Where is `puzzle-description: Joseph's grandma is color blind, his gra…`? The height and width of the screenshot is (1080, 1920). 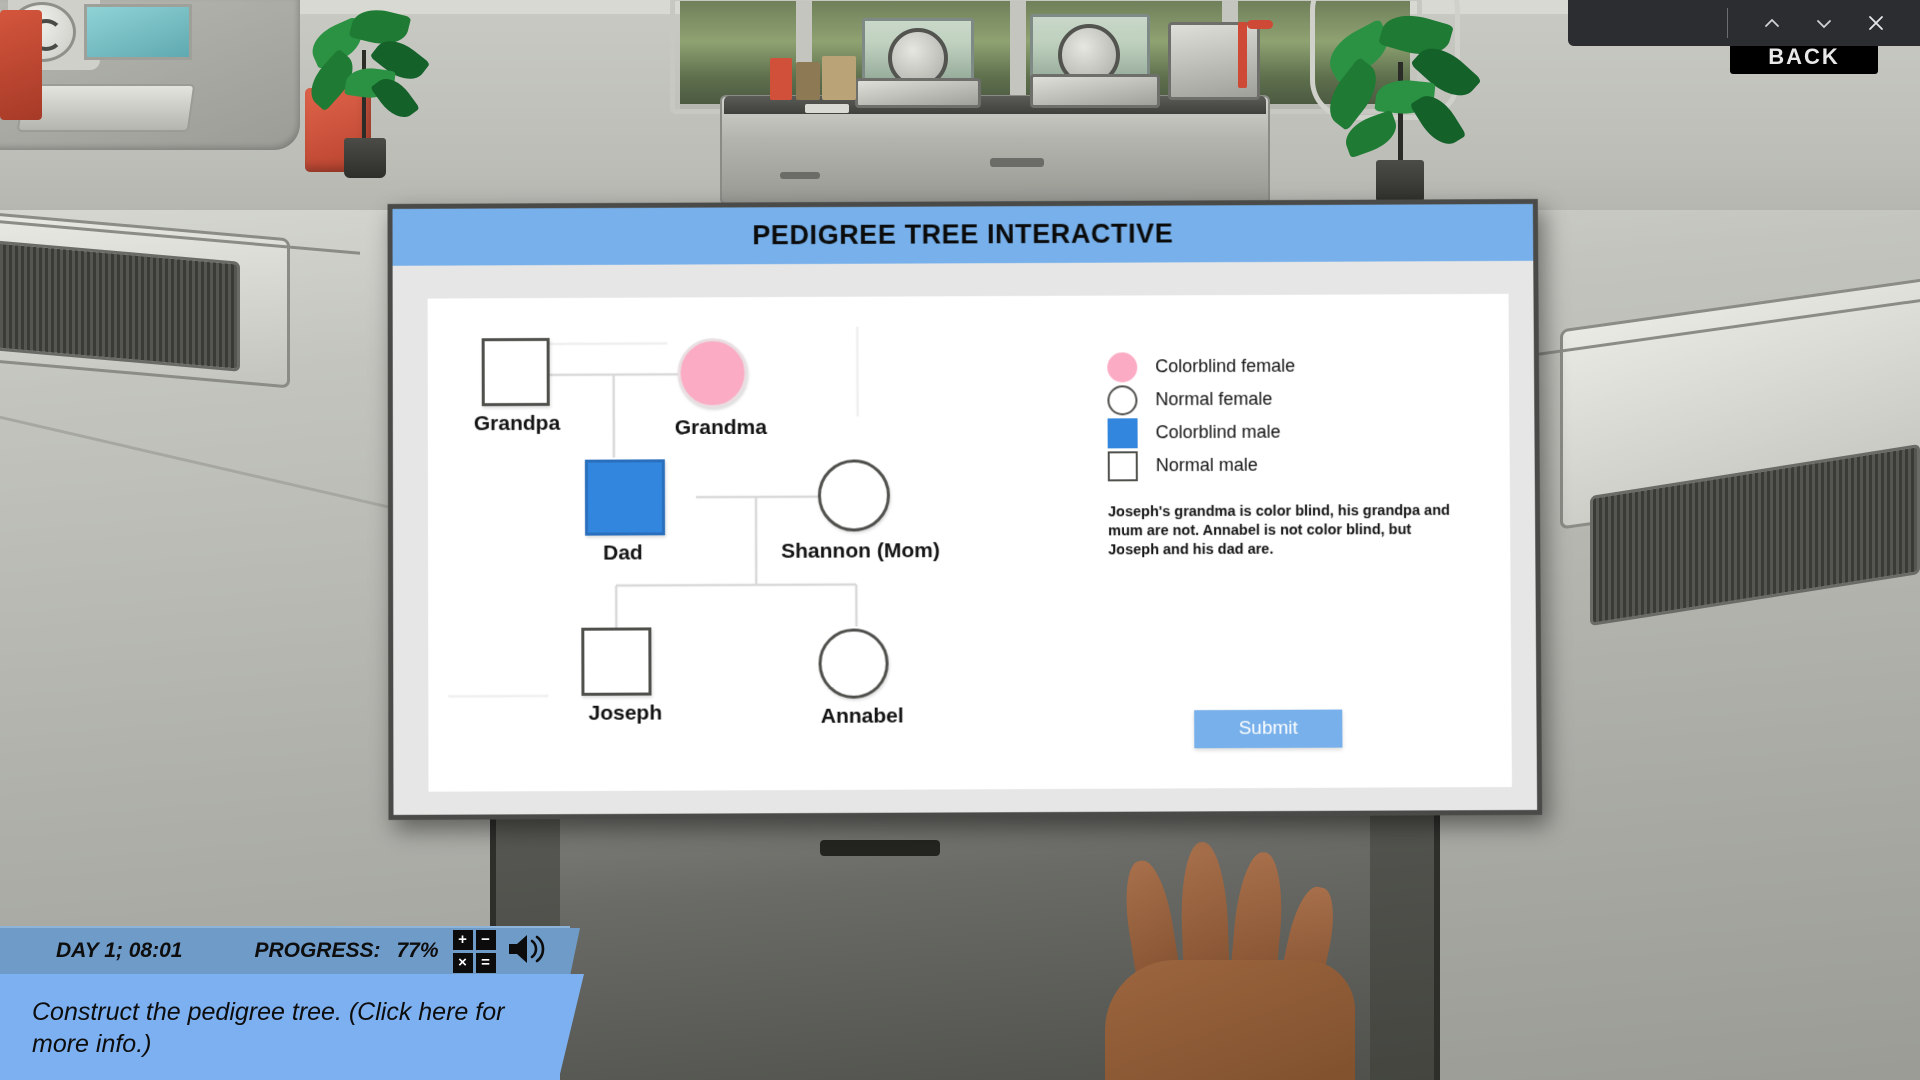 puzzle-description: Joseph's grandma is color blind, his gra… is located at coordinates (1278, 530).